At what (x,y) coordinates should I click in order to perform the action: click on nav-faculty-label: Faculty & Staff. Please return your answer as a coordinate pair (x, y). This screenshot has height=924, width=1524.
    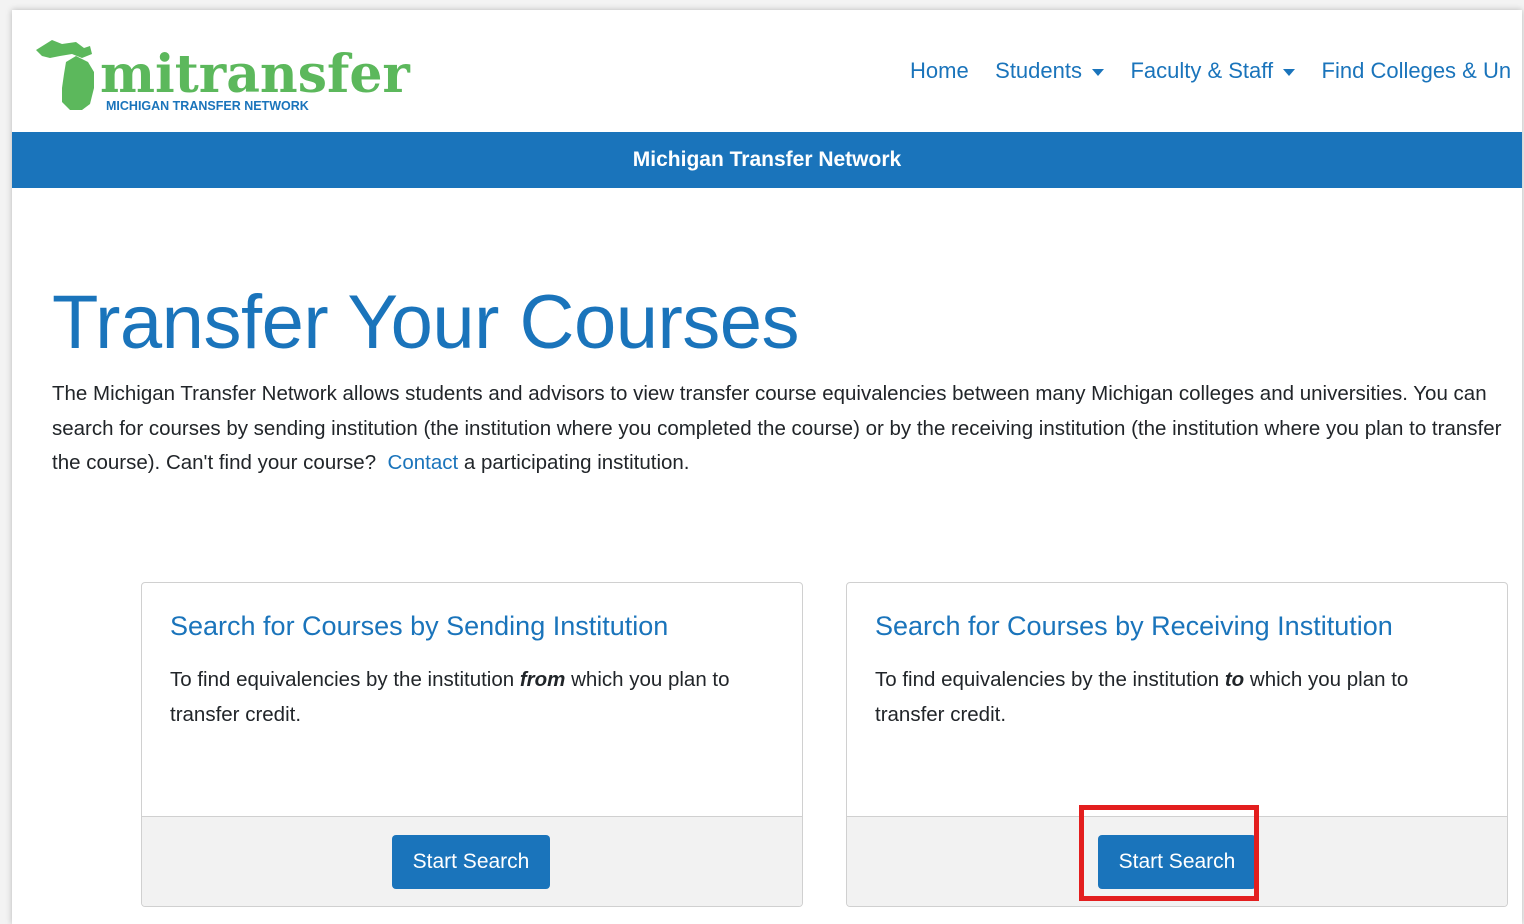
    Looking at the image, I should click on (1202, 70).